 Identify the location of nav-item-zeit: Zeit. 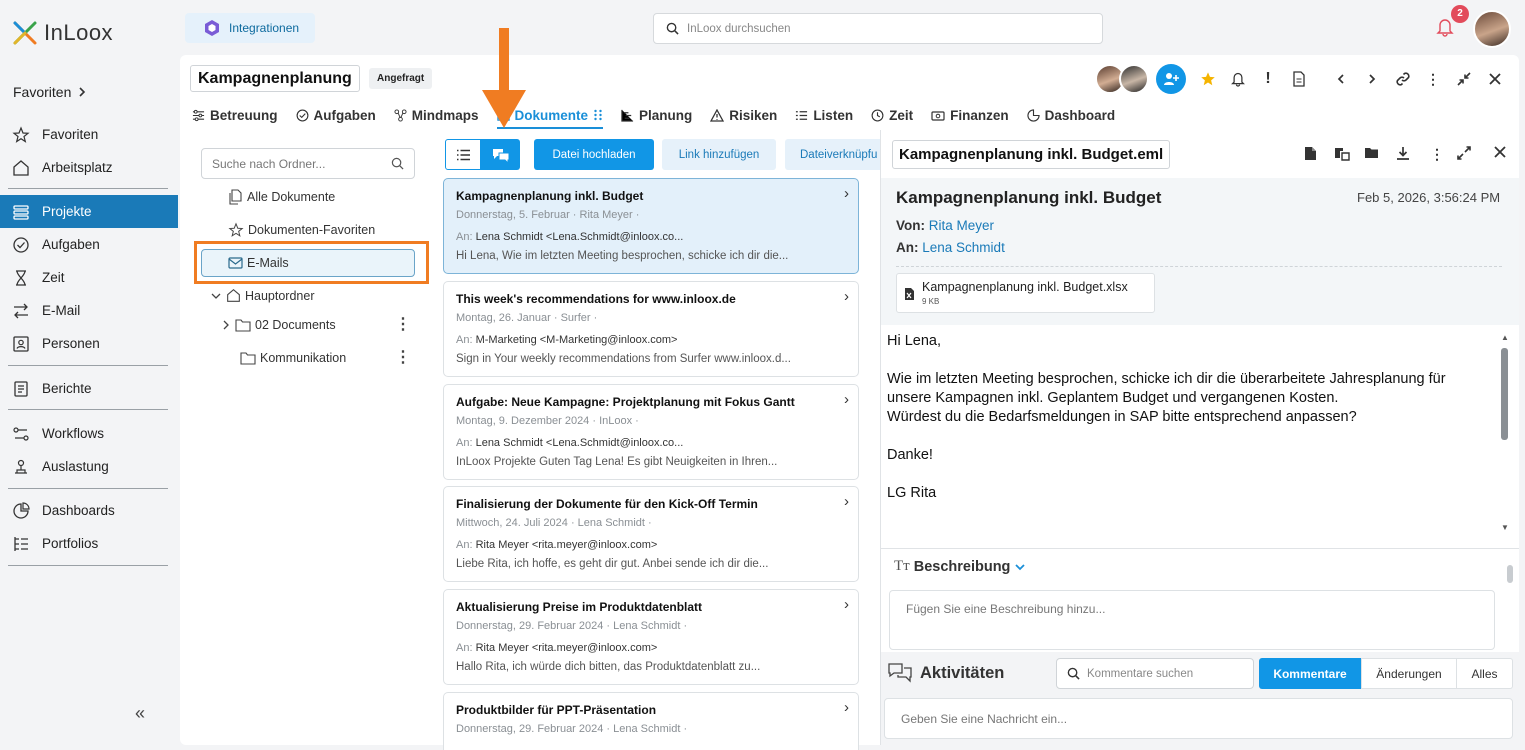
(89, 277).